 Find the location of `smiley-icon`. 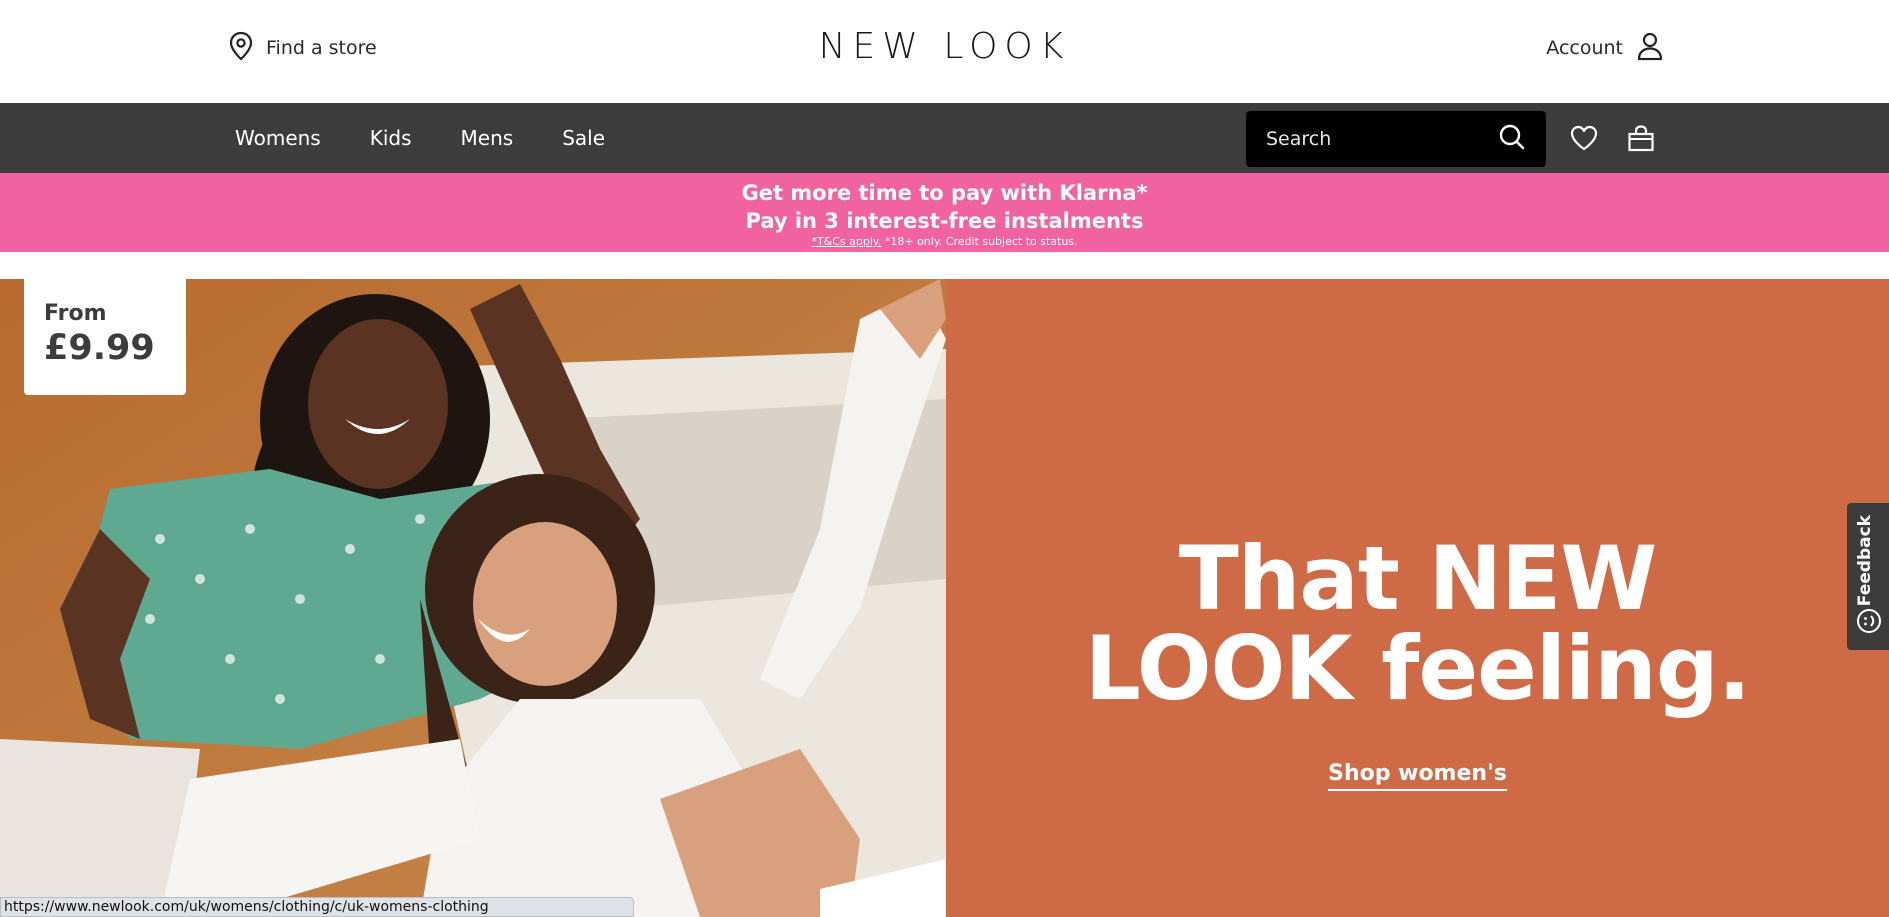

smiley-icon is located at coordinates (1869, 623).